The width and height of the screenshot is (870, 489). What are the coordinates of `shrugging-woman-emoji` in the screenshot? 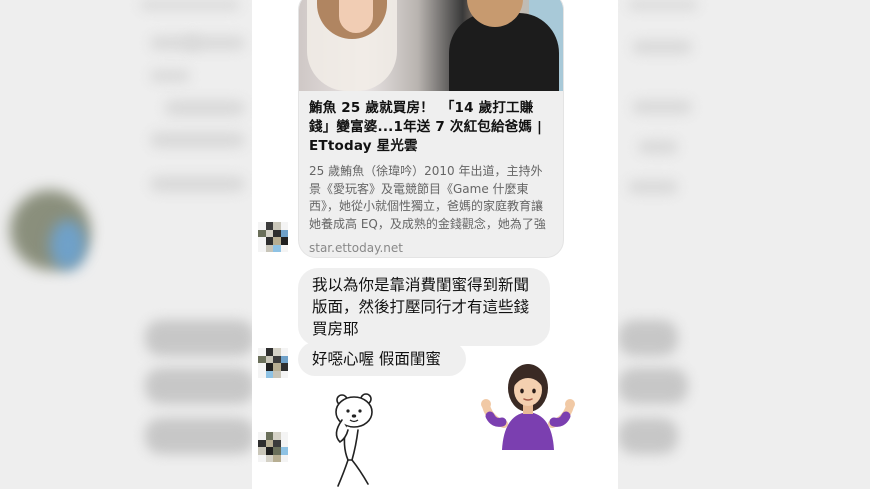 It's located at (528, 407).